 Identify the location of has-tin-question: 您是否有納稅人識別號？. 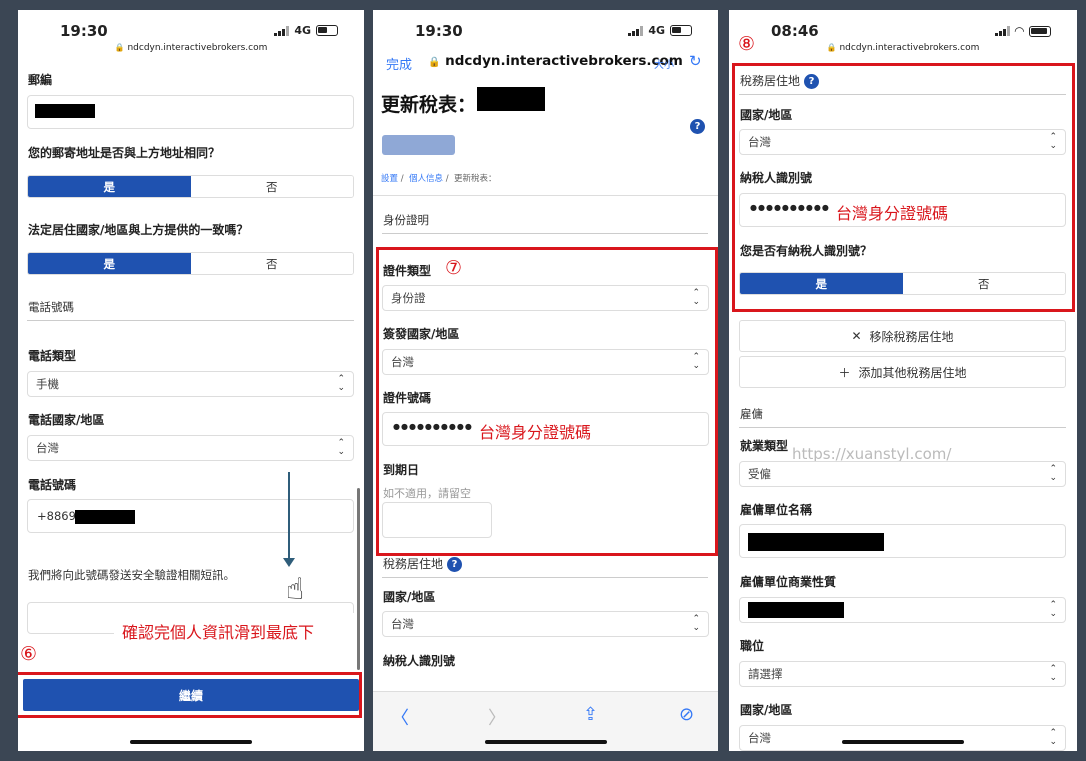
(806, 251).